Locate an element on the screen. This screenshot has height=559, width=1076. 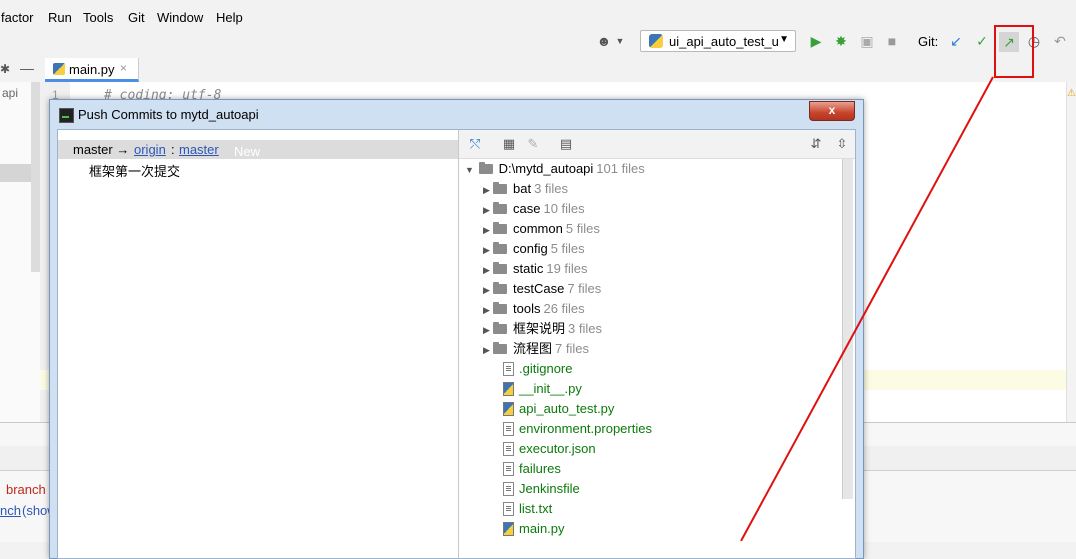
run-configuration-label: ui_api_auto_test_u is located at coordinates (724, 41).